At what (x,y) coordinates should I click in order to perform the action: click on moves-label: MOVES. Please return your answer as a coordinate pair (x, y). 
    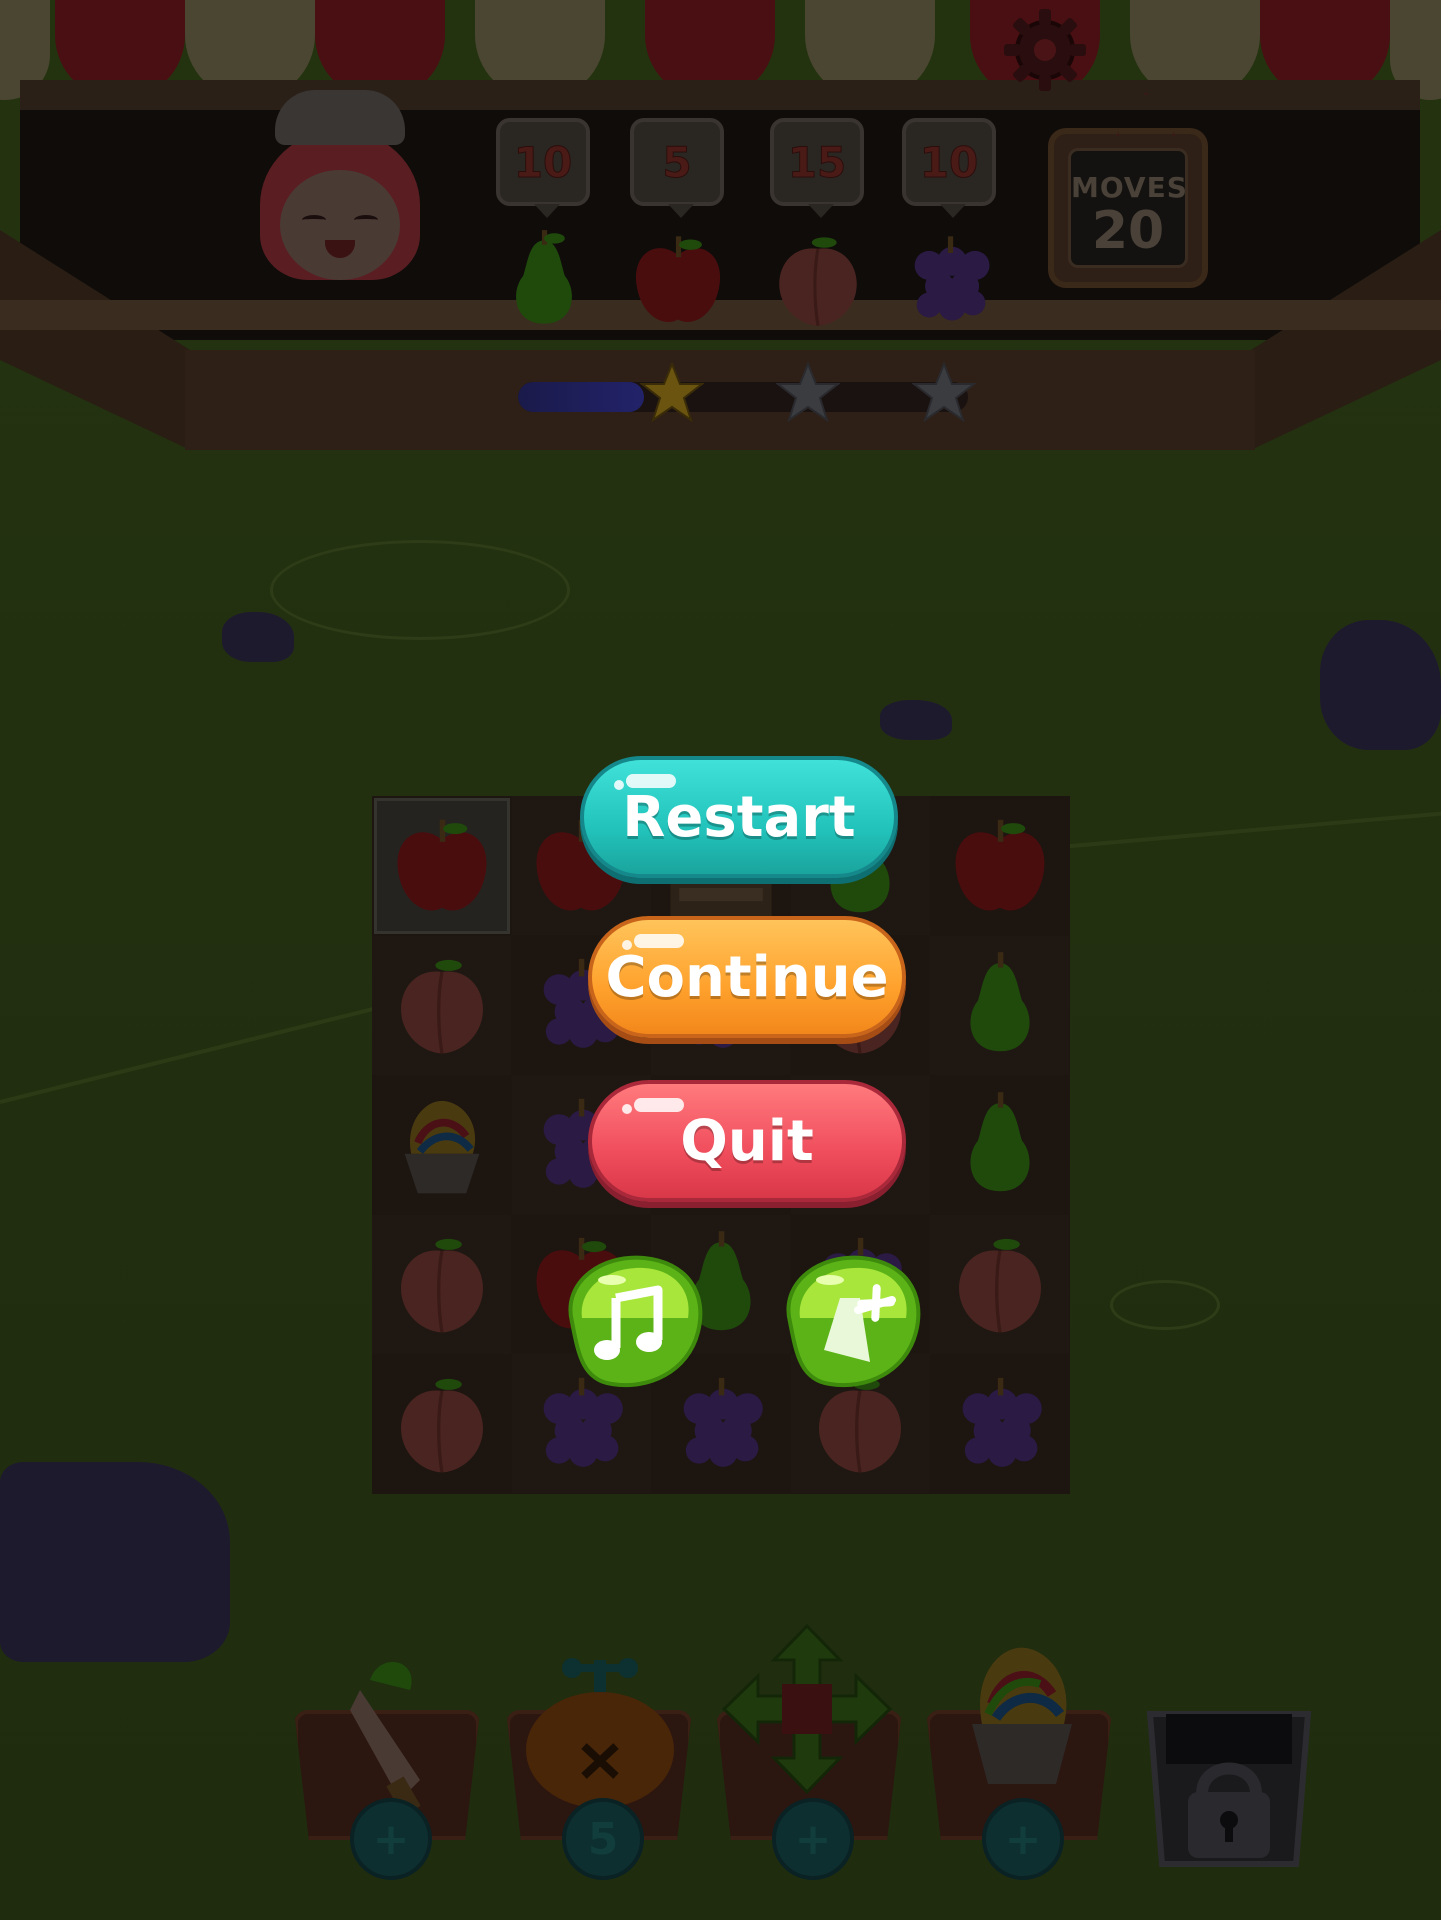
    Looking at the image, I should click on (1129, 187).